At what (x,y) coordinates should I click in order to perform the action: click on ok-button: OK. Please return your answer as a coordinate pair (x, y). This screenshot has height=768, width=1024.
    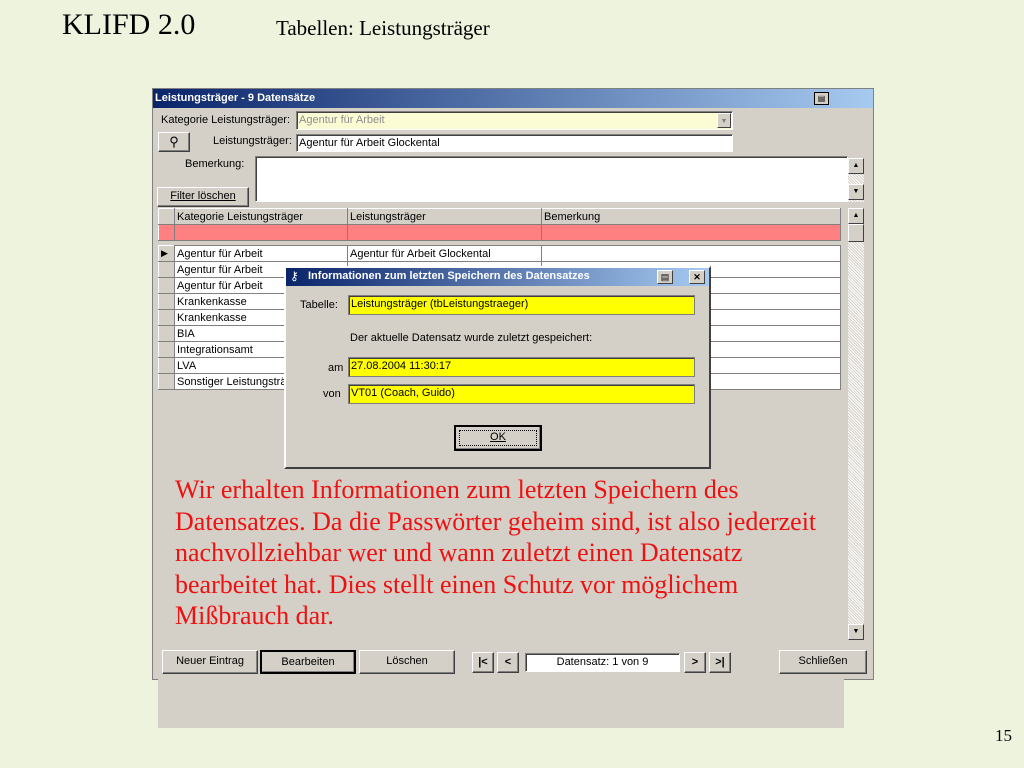
    Looking at the image, I should click on (498, 438).